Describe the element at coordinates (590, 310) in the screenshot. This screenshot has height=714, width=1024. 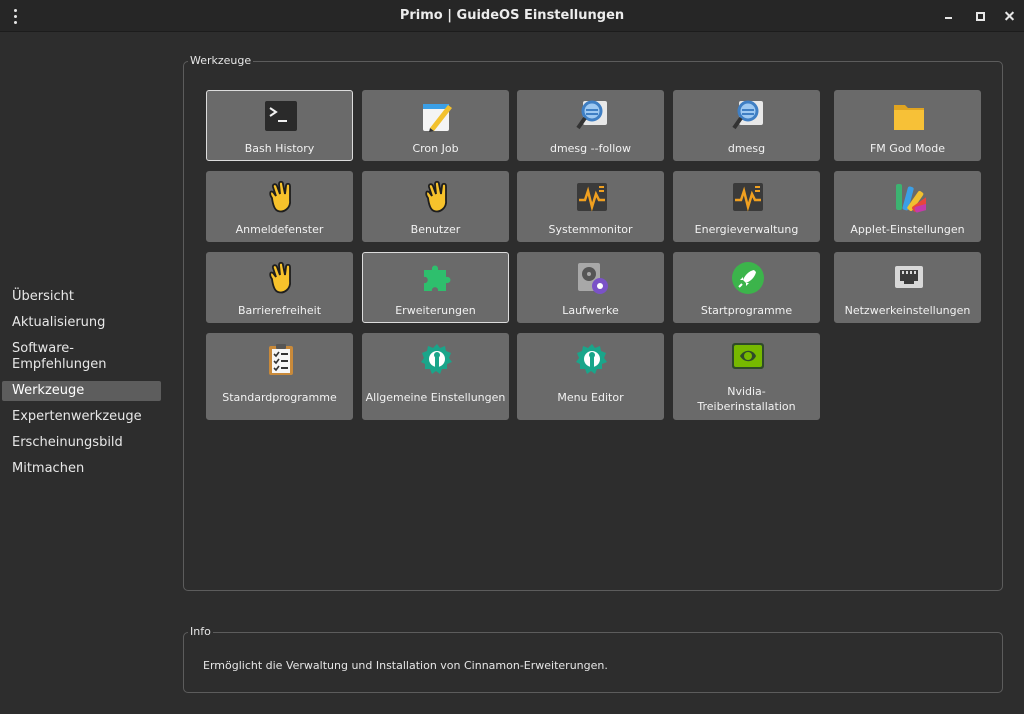
I see `tile-label: Laufwerke` at that location.